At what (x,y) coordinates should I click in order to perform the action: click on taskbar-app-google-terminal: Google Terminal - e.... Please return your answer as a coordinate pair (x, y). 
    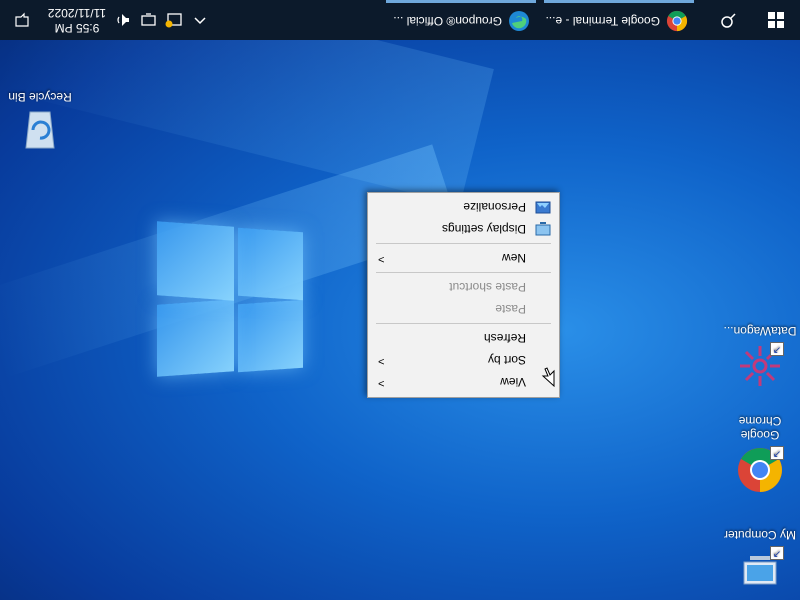
    Looking at the image, I should click on (619, 20).